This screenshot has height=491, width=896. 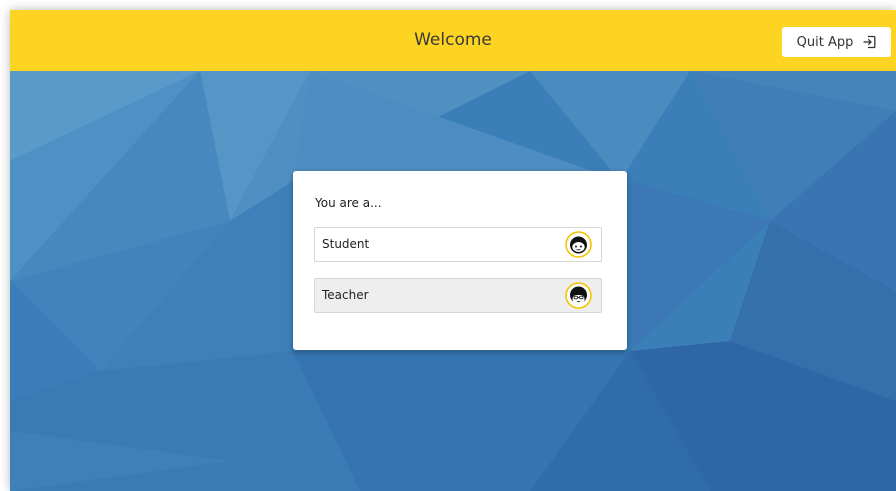 I want to click on quit-app-button: Quit App, so click(x=836, y=42).